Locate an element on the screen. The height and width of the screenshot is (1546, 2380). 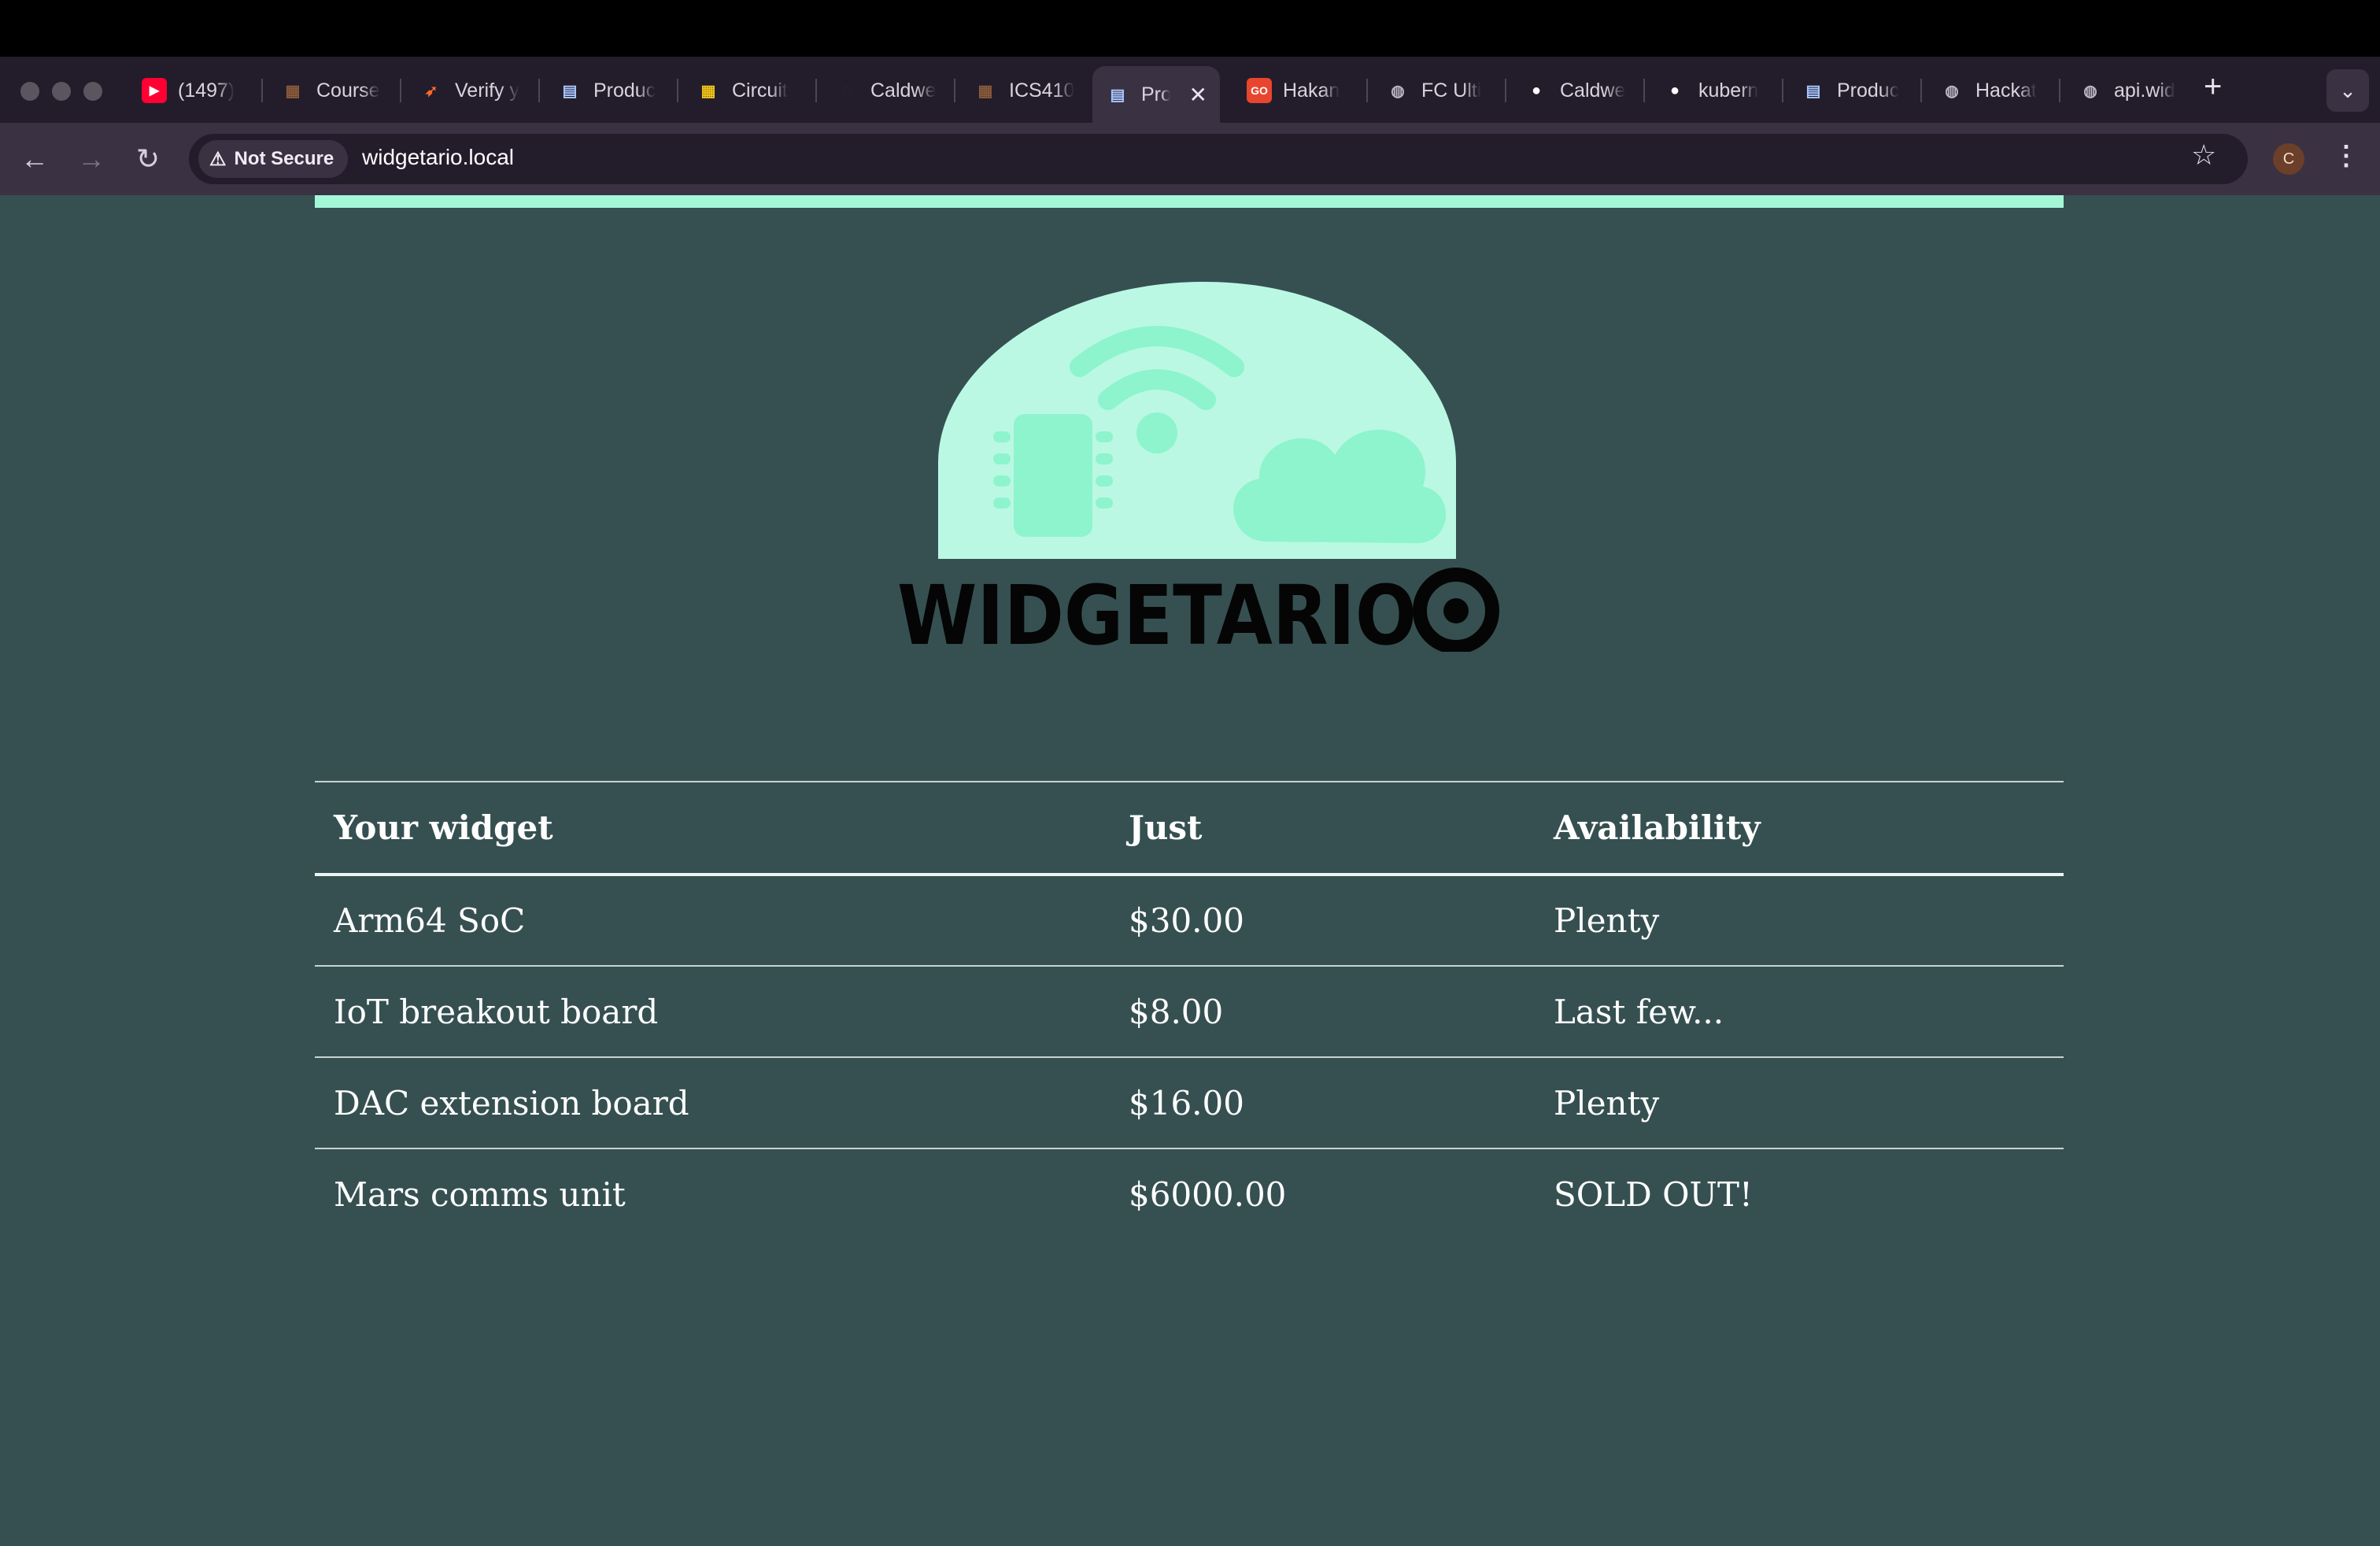
browser-tab: ● kubern is located at coordinates (1715, 90).